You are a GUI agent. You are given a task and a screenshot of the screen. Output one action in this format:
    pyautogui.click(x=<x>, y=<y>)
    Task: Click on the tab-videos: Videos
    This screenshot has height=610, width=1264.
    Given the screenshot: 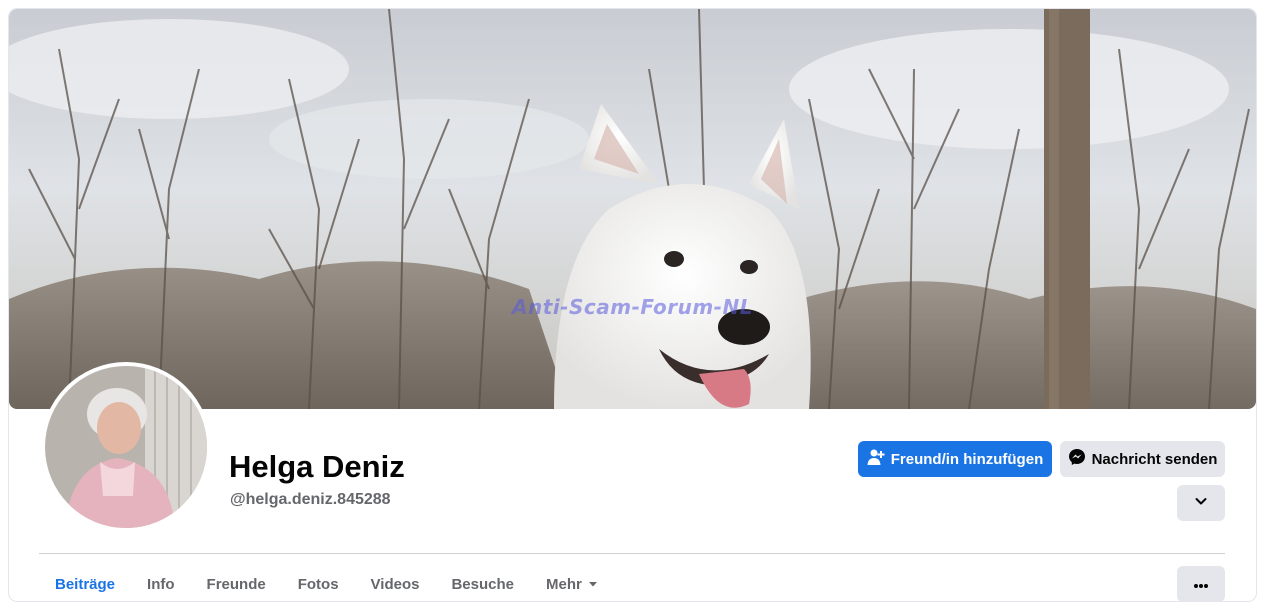 What is the action you would take?
    pyautogui.click(x=395, y=583)
    